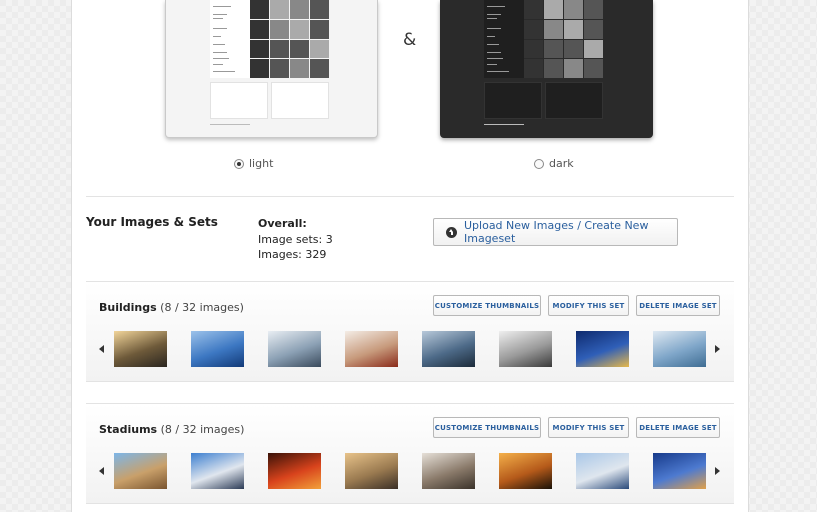  I want to click on imageset-title: Stadiums (8 / 32 images), so click(171, 429).